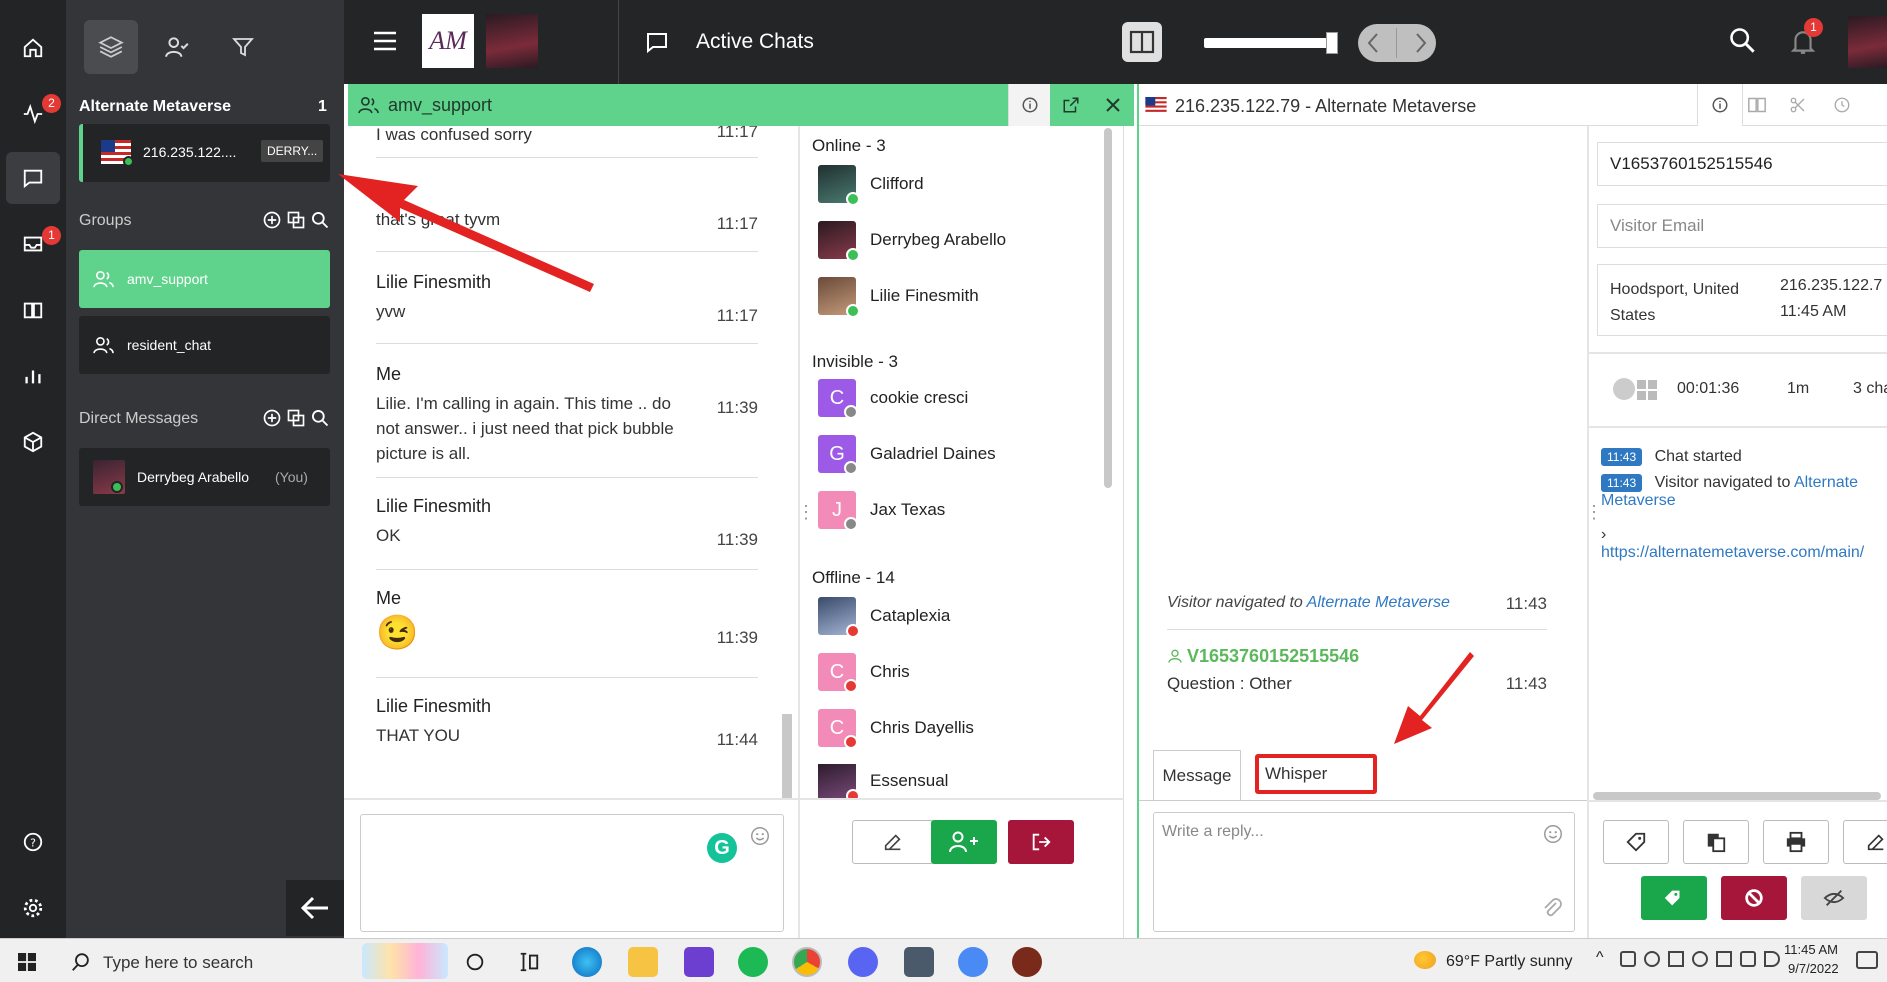 The width and height of the screenshot is (1887, 982). Describe the element at coordinates (529, 962) in the screenshot. I see `widgets-icon` at that location.